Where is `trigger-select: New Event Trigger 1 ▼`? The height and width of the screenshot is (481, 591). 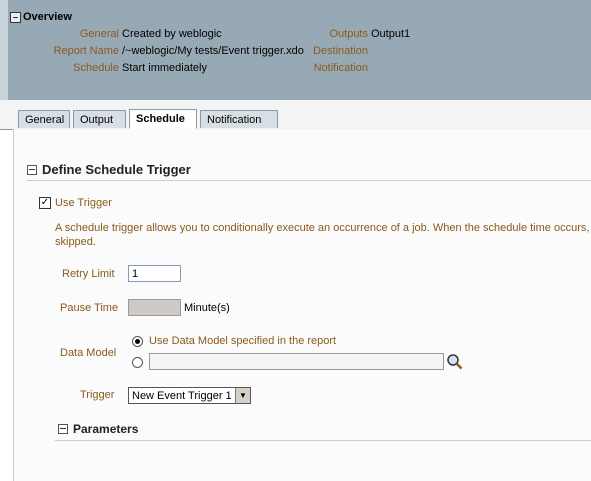
trigger-select: New Event Trigger 1 ▼ is located at coordinates (189, 395).